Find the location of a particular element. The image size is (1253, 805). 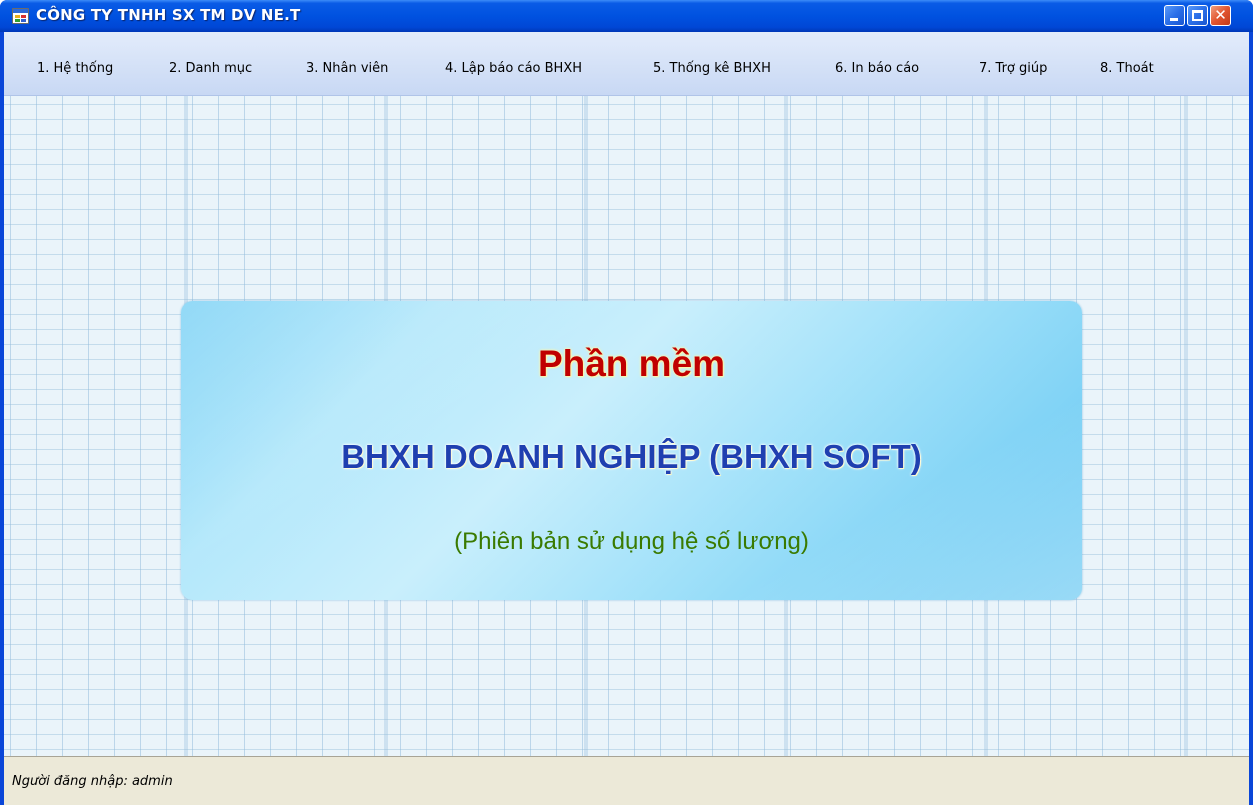

menu-item-lap-bao-cao: 4. Lập báo cáo BHXH is located at coordinates (513, 68).